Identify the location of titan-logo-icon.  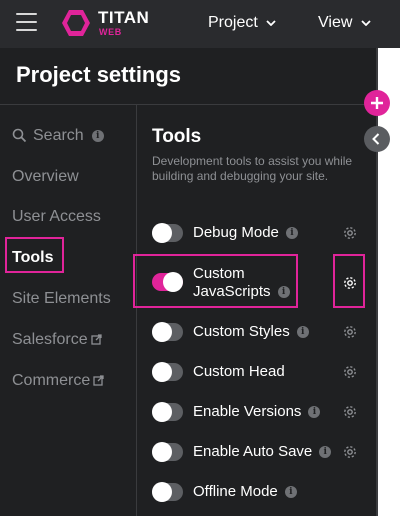
(76, 23).